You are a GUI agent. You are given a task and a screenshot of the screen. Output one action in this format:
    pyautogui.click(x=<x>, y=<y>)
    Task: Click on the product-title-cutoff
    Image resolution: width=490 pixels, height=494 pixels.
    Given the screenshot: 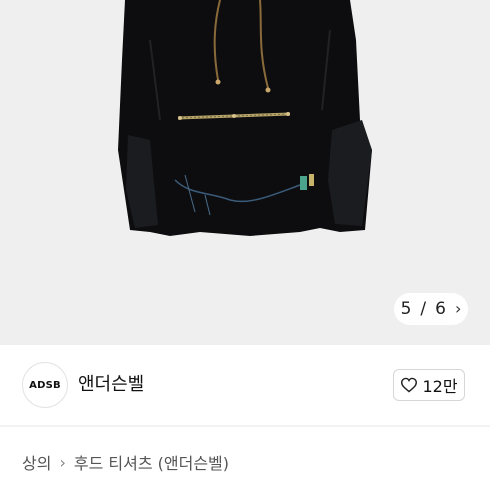 What is the action you would take?
    pyautogui.click(x=252, y=488)
    